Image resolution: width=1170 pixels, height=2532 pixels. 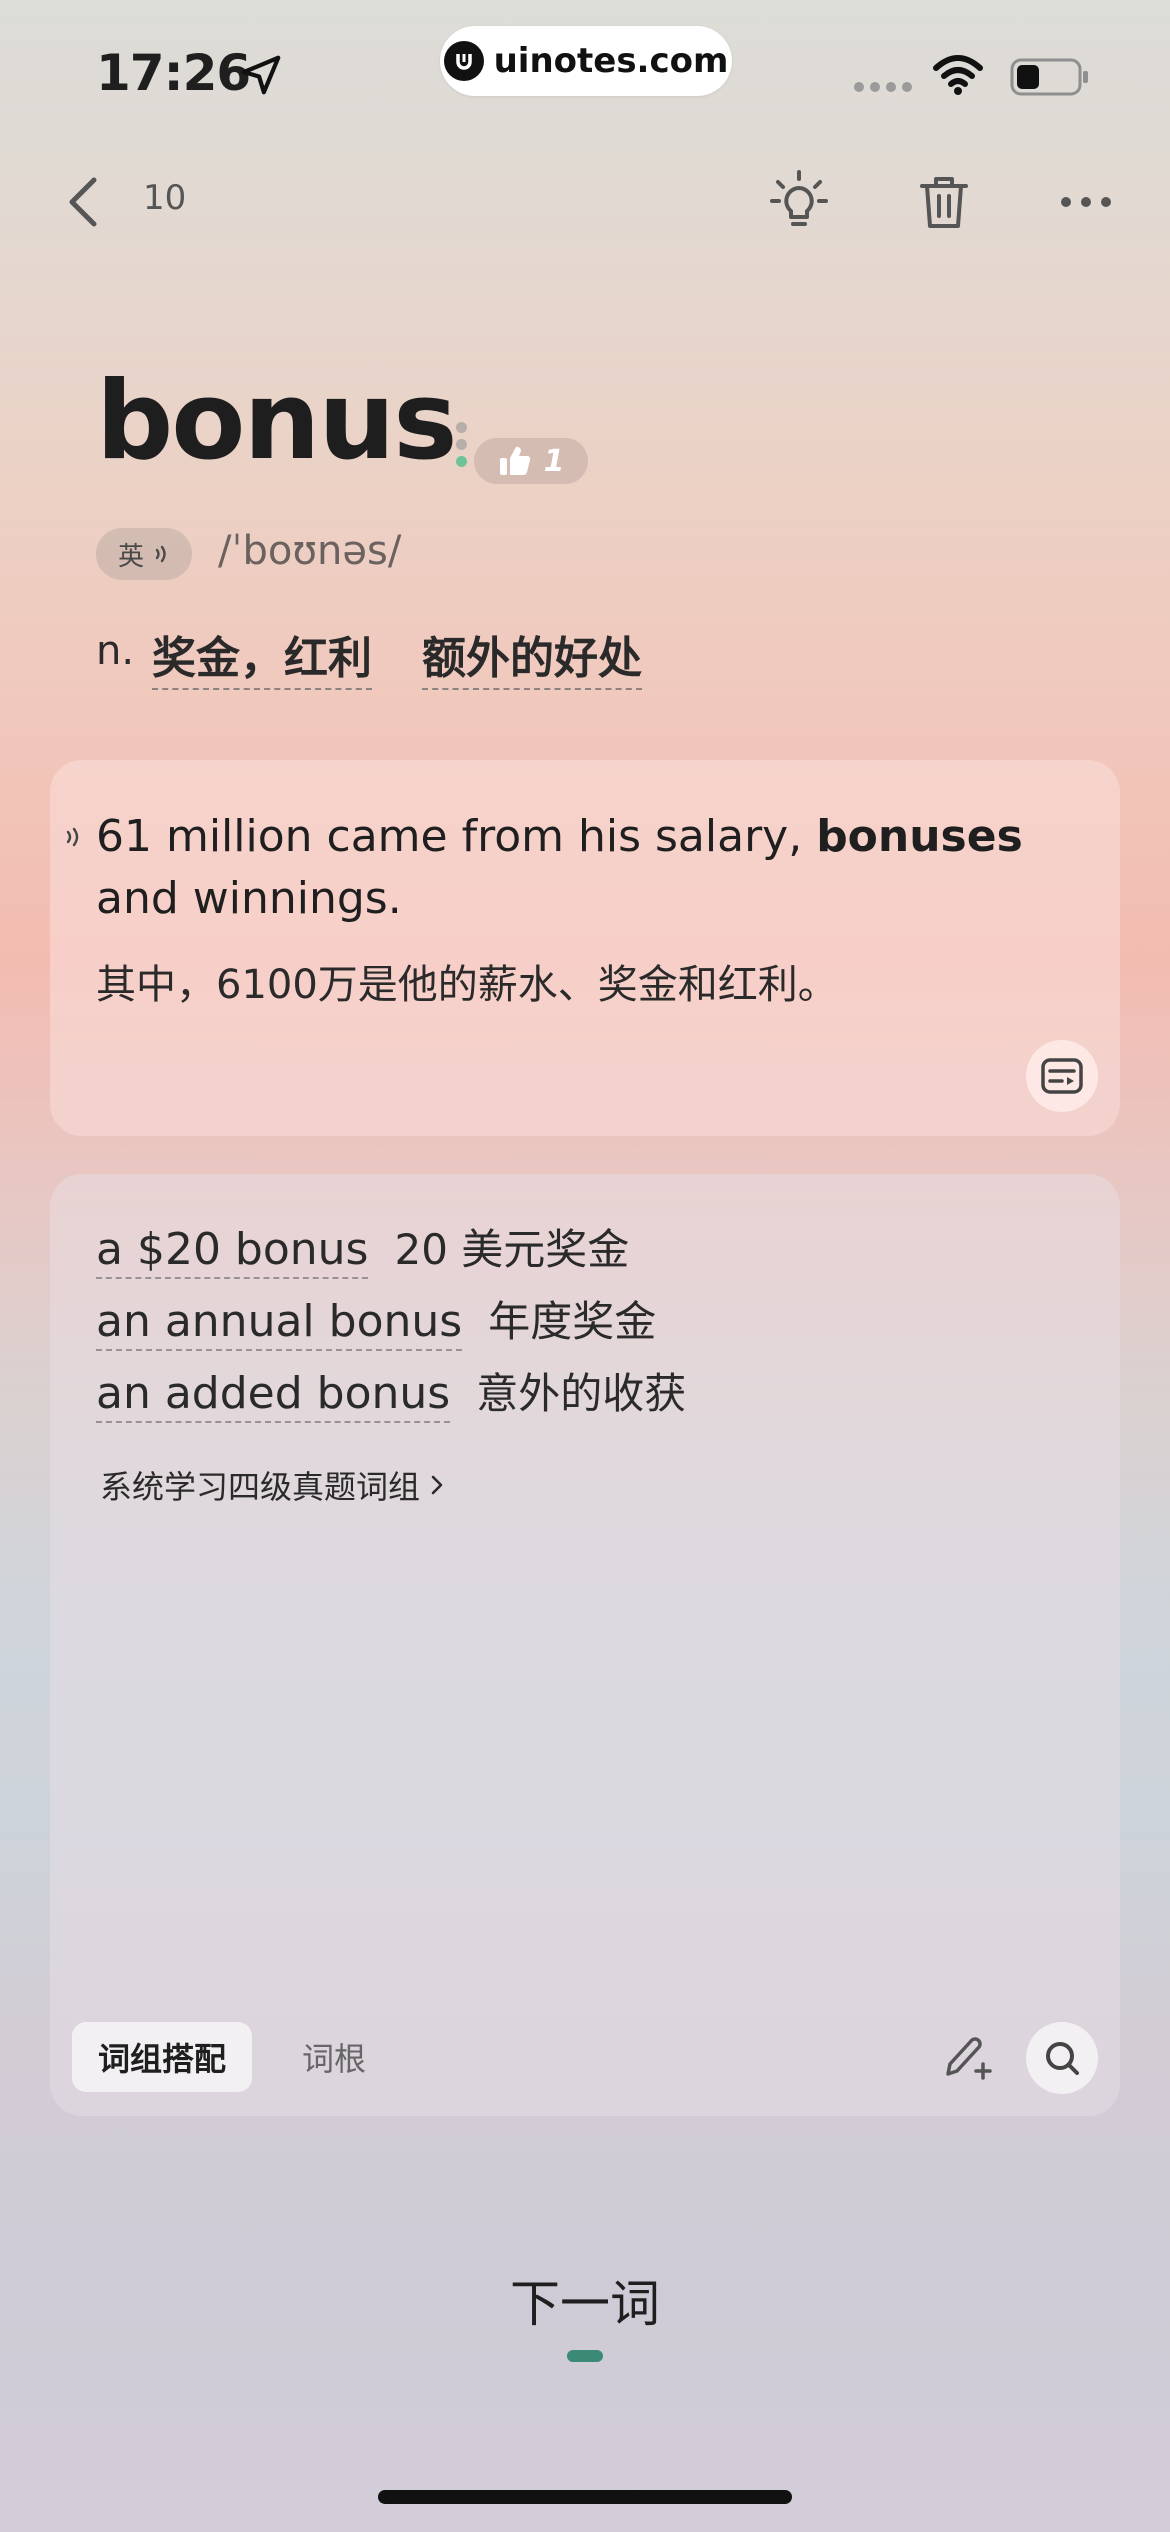 I want to click on back-chevron-icon, so click(x=83, y=202).